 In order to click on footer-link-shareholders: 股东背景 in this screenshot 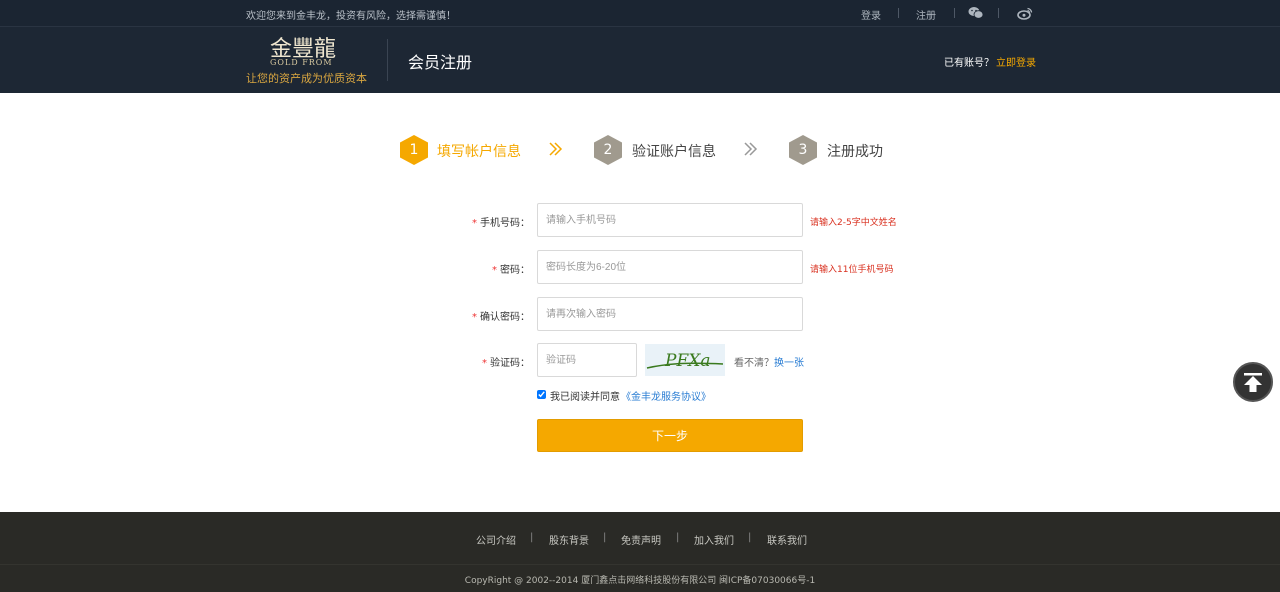, I will do `click(569, 539)`.